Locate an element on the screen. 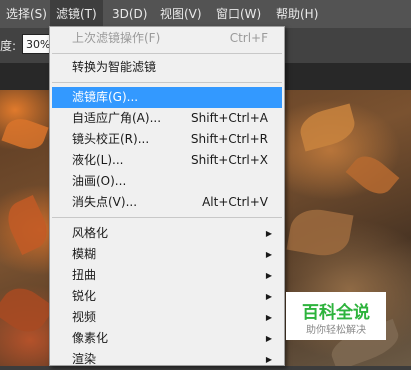 The width and height of the screenshot is (411, 370). menu-item-liquify: 液化(L)... Shift+Ctrl+X is located at coordinates (167, 160).